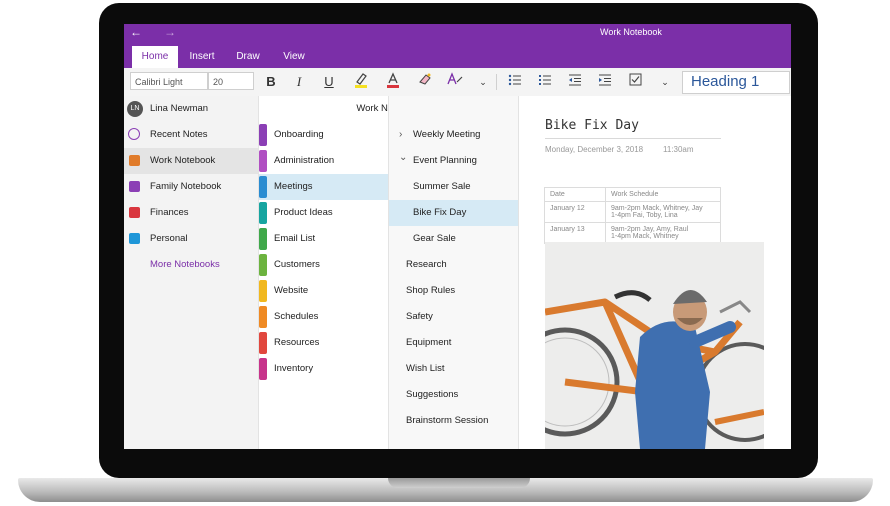  Describe the element at coordinates (575, 82) in the screenshot. I see `outdent-icon` at that location.